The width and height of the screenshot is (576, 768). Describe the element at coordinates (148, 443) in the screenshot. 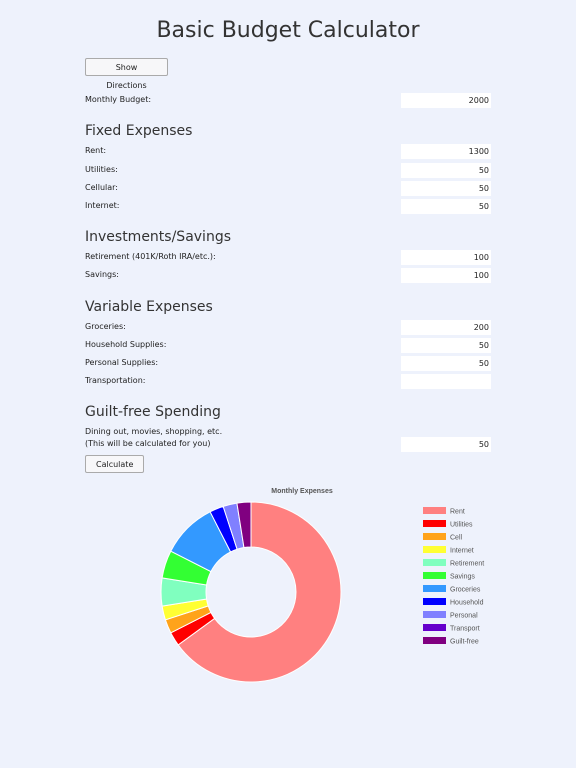

I see `guilt-free-note: (This will be calculated for you)` at that location.